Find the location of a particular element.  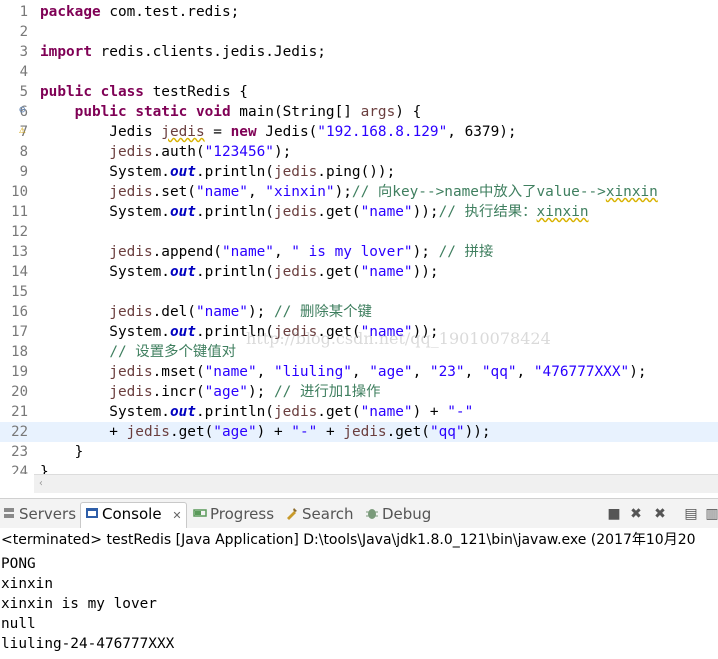

code-line: 4 is located at coordinates (359, 72).